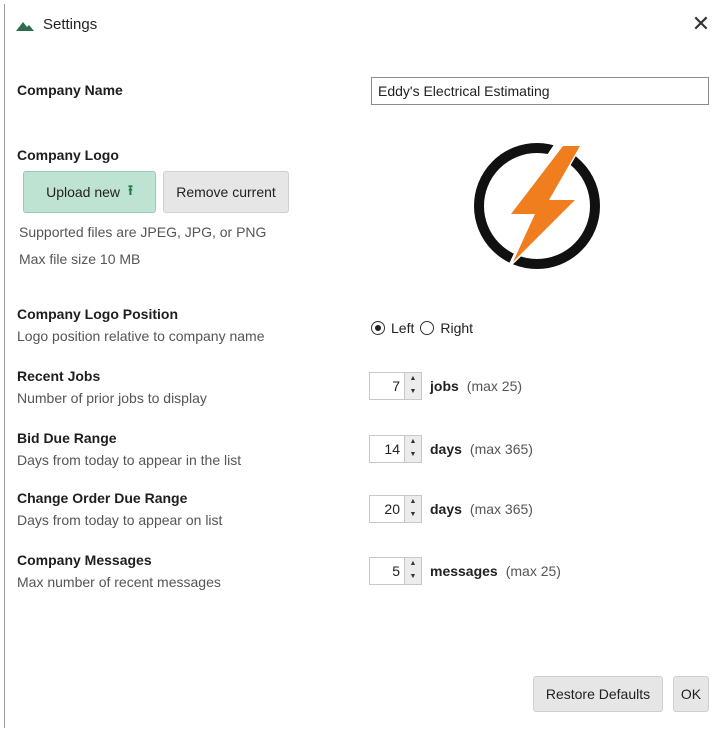  I want to click on company-messages-label: Company Messages, so click(84, 560).